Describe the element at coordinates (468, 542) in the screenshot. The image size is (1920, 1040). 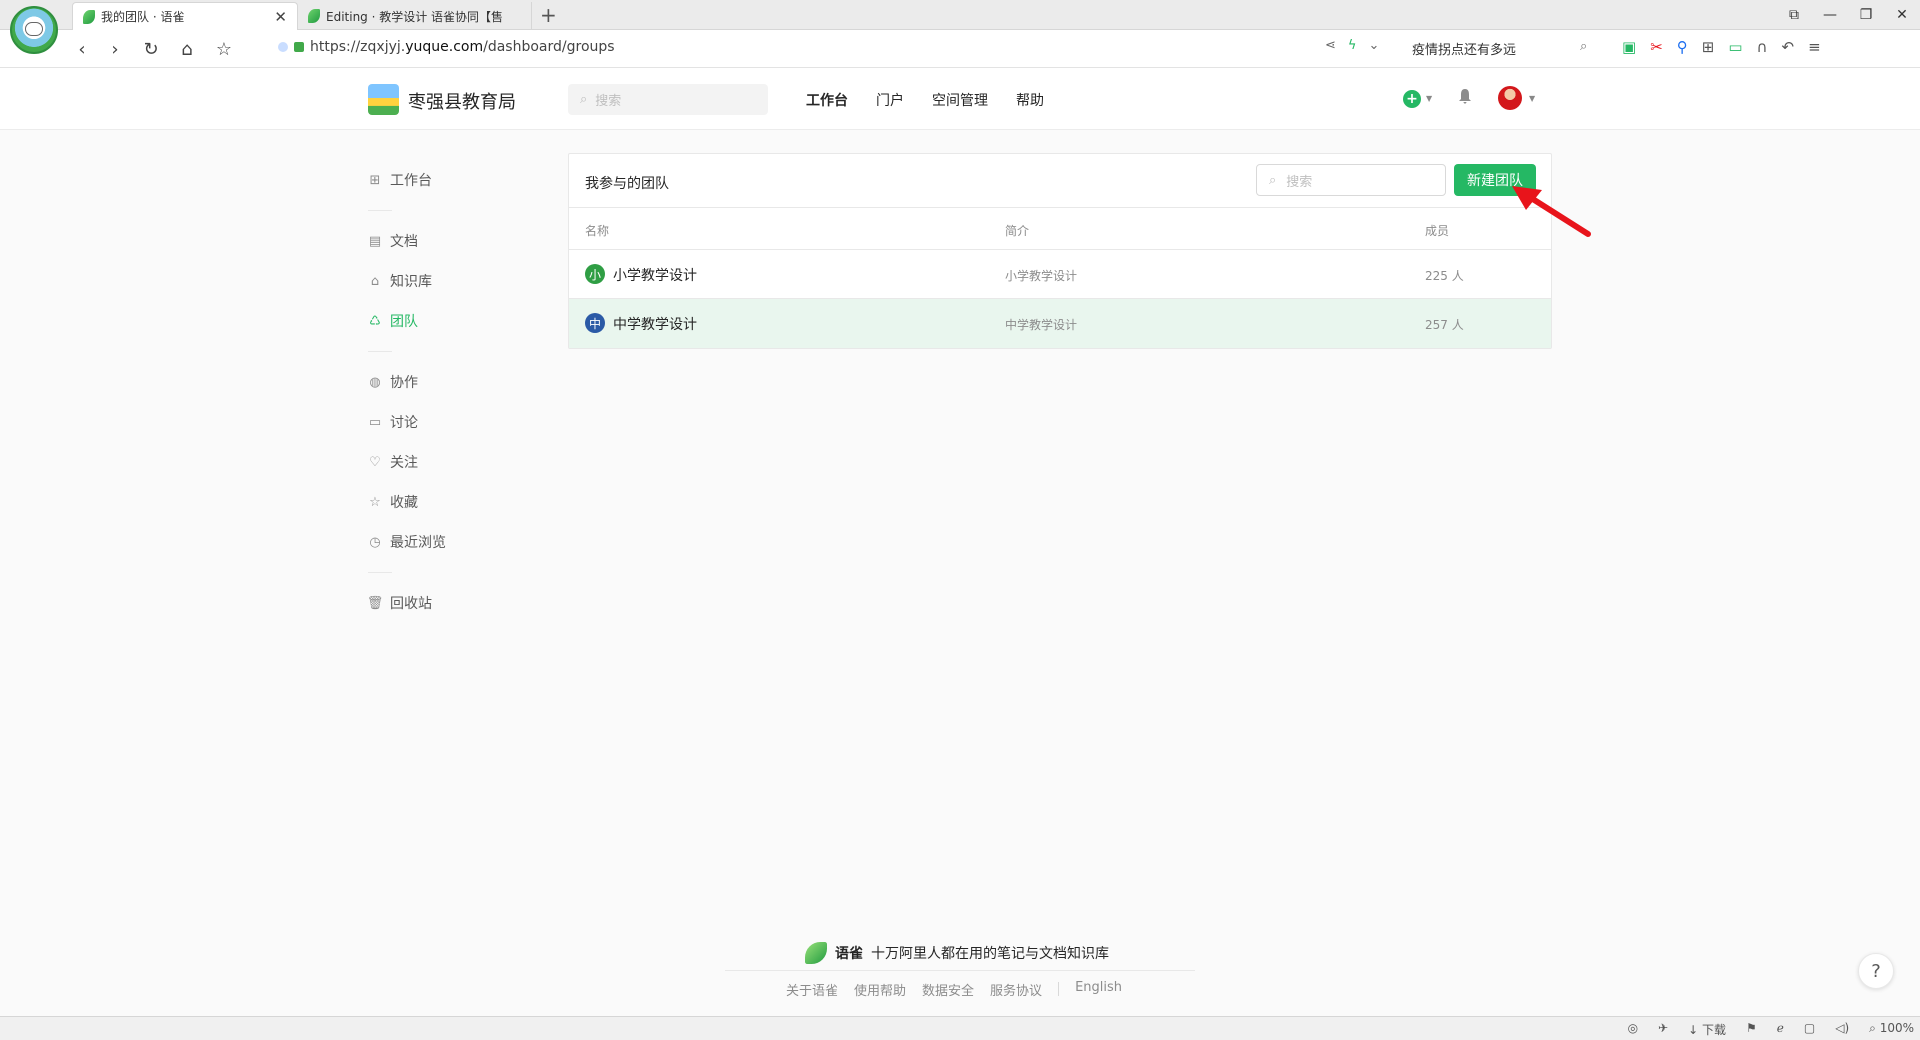
I see `sidebar-item-recent: ◷ 最近浏览` at that location.